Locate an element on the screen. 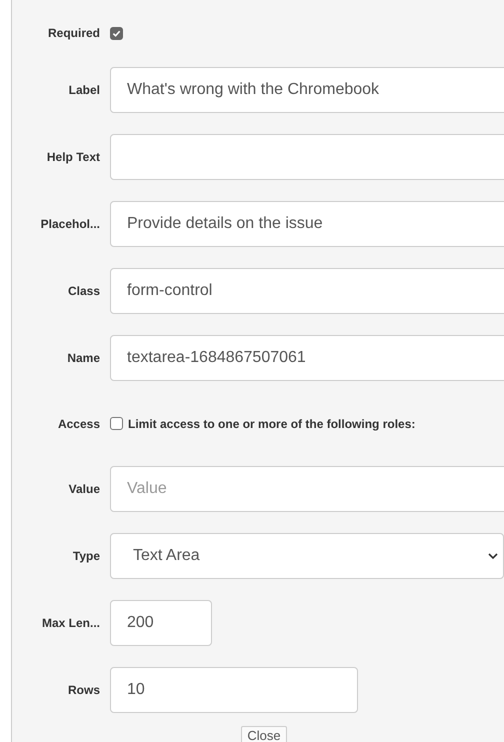 The image size is (504, 742). field-label: Required is located at coordinates (73, 33).